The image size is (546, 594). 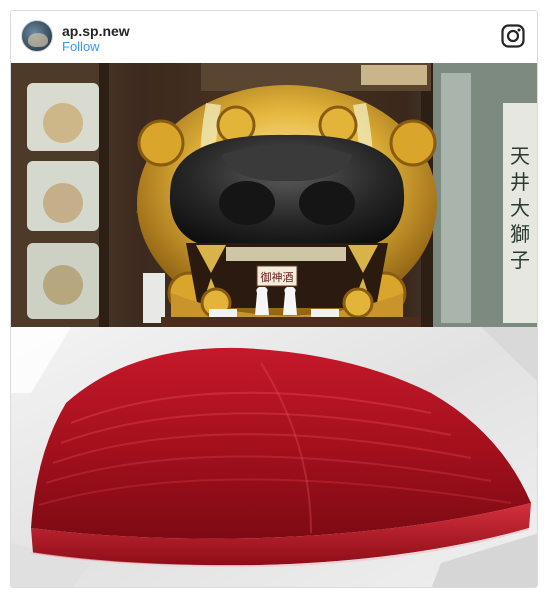 What do you see at coordinates (520, 156) in the screenshot?
I see `svg-text: 天` at bounding box center [520, 156].